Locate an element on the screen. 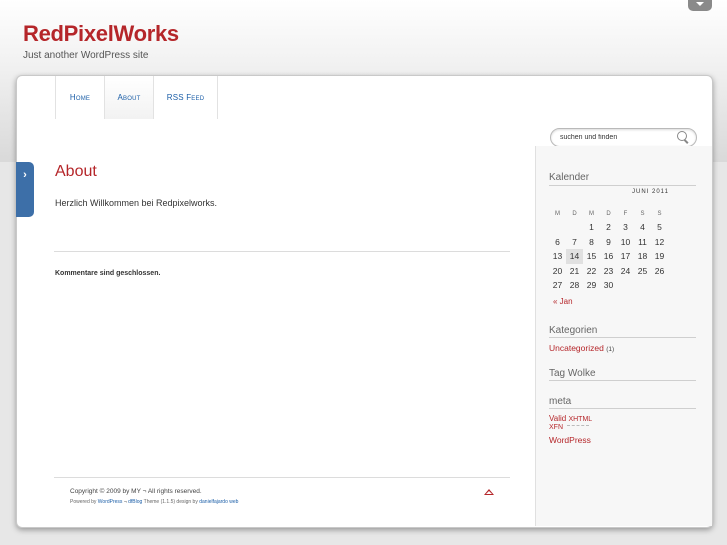  calendar-day: 21 is located at coordinates (574, 270).